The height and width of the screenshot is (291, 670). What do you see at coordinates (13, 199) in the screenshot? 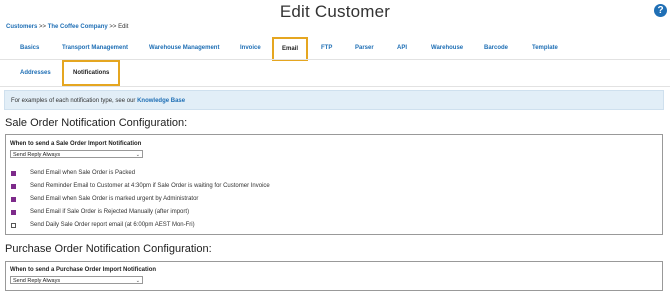
I see `checkbox-urgent` at bounding box center [13, 199].